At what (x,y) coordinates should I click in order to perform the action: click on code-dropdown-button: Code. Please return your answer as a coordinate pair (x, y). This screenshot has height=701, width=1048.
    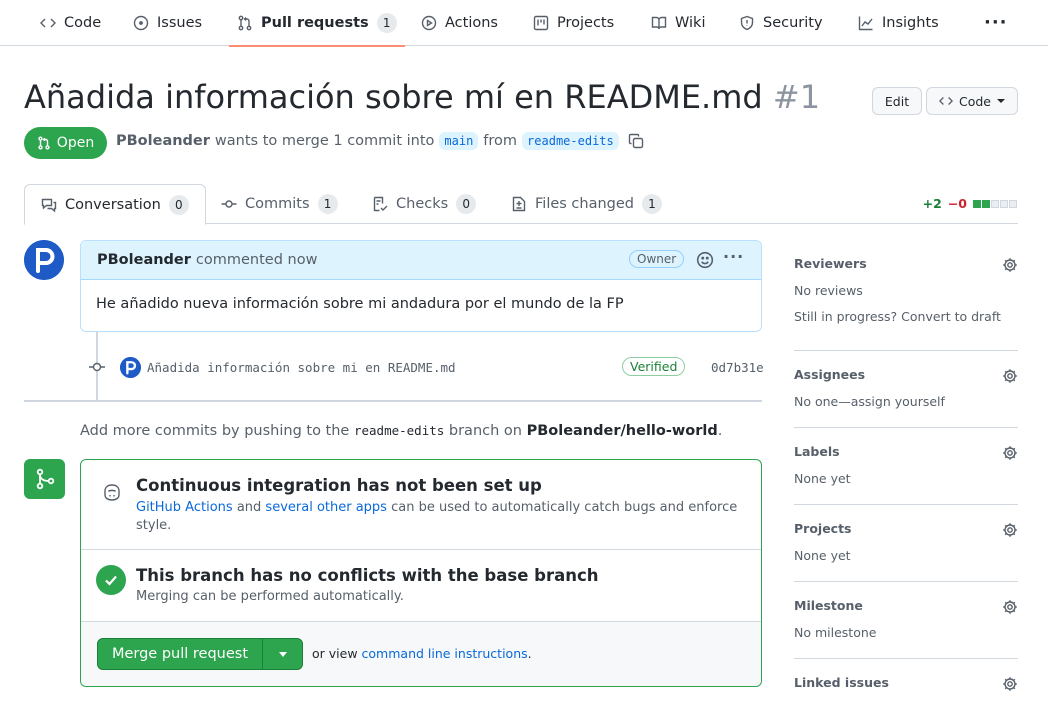
    Looking at the image, I should click on (972, 101).